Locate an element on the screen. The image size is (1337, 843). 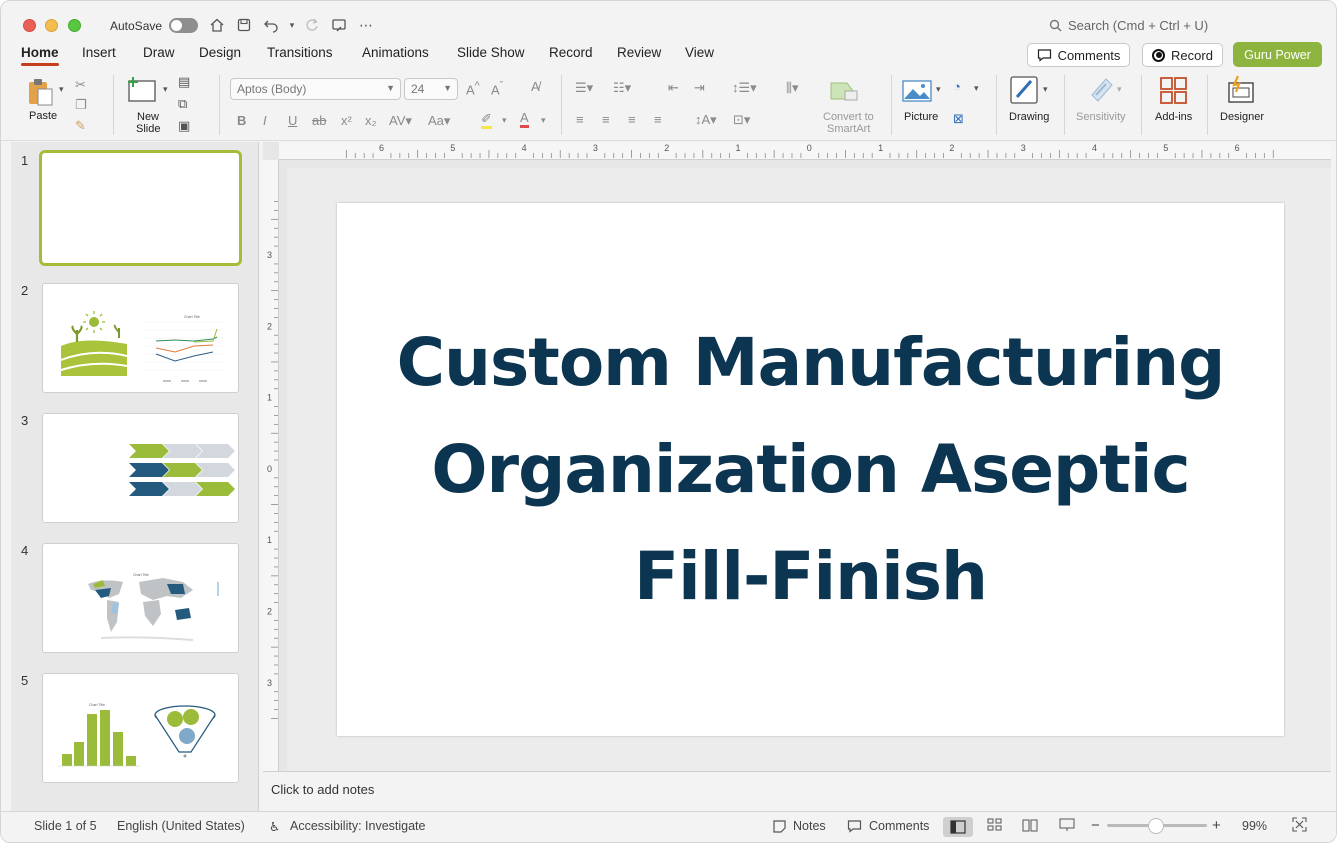
slide-thumbnail-4: Chart Title is located at coordinates (140, 598).